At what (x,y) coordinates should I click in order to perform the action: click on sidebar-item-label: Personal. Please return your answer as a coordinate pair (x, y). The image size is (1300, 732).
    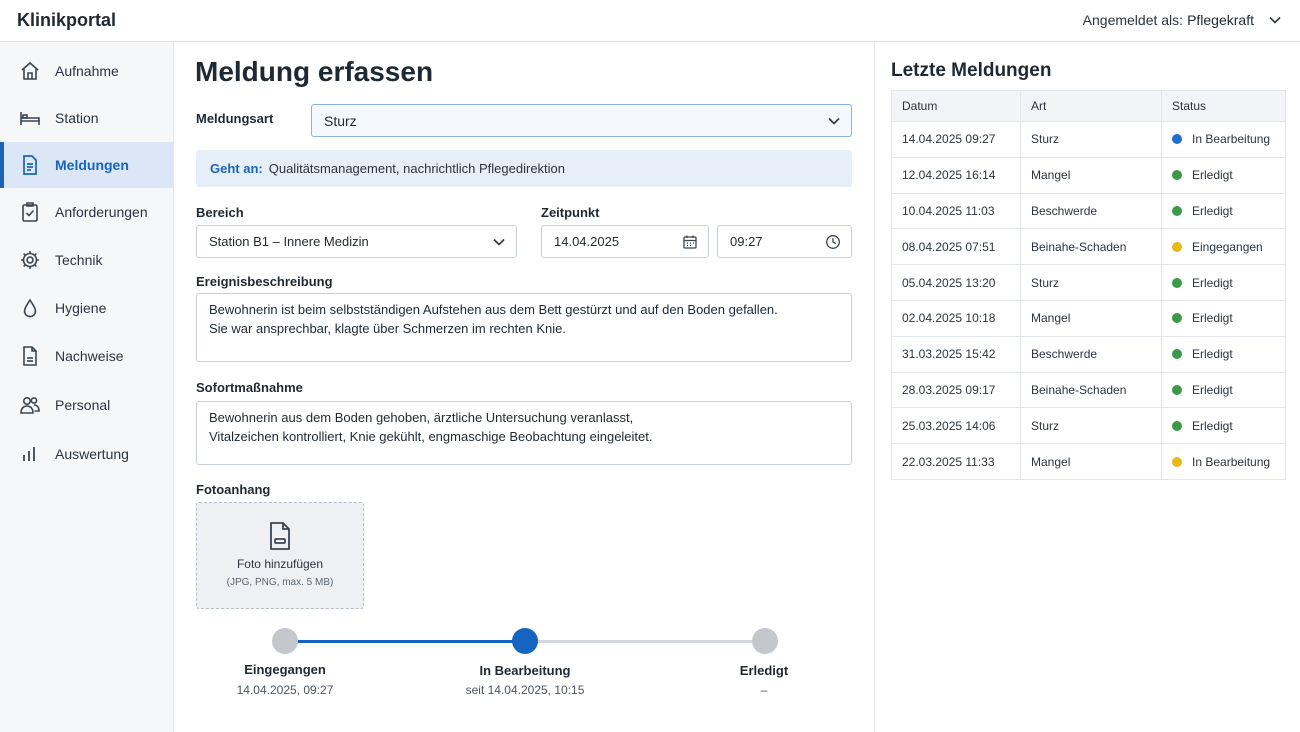
    Looking at the image, I should click on (83, 405).